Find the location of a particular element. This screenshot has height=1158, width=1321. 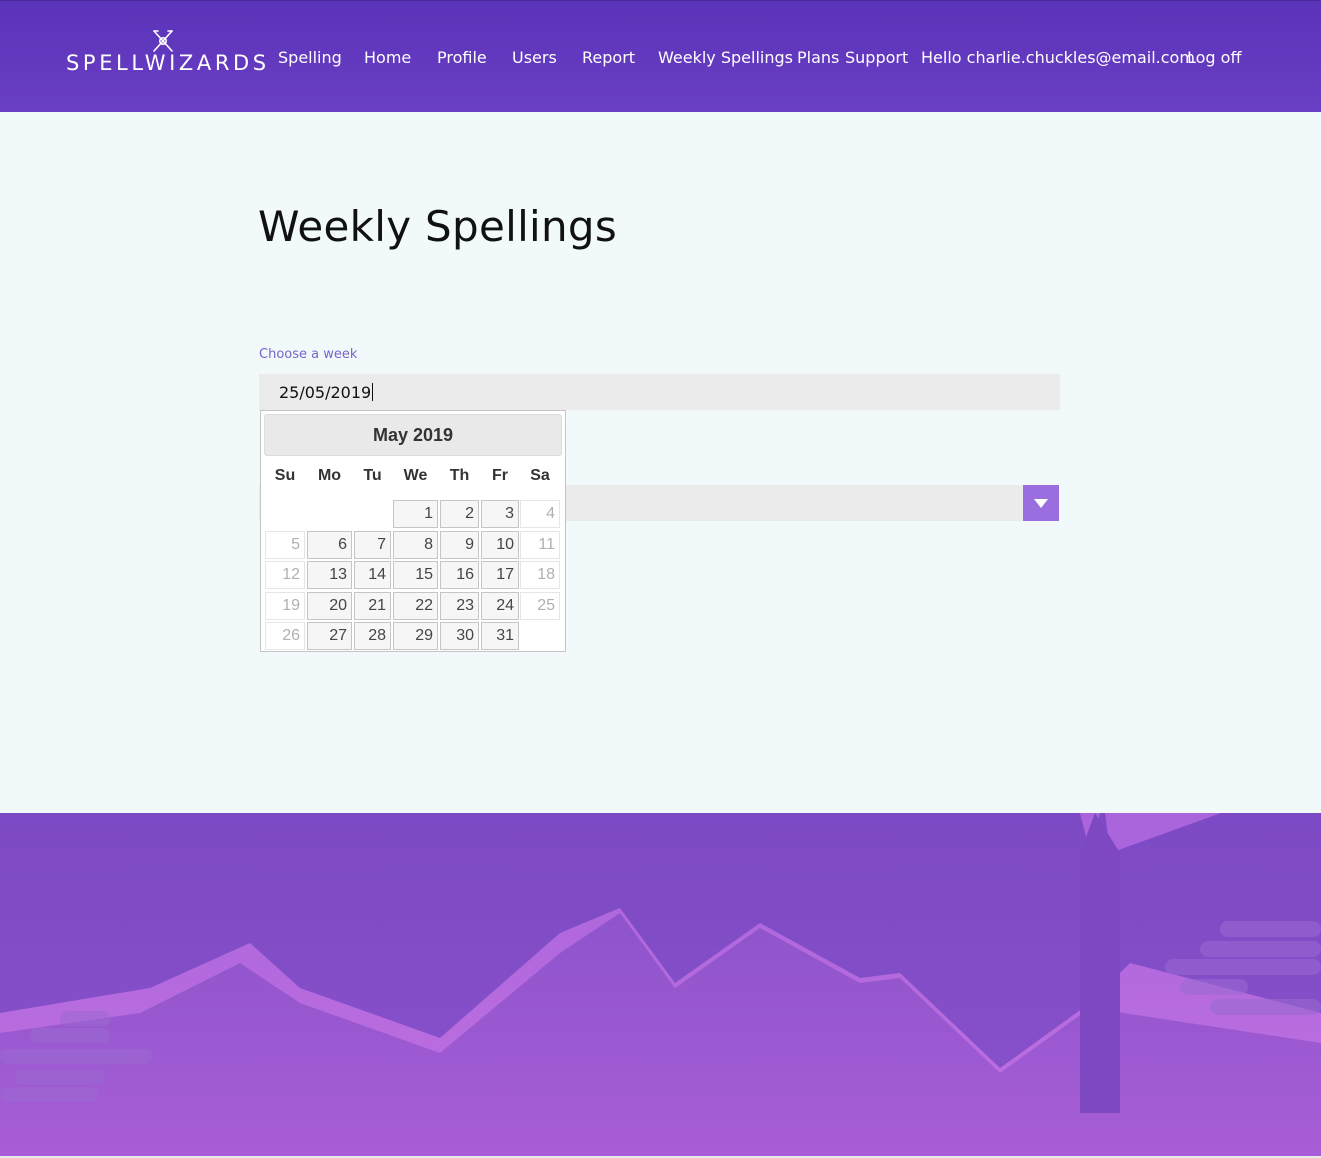

select-dropdown-button is located at coordinates (1041, 503).